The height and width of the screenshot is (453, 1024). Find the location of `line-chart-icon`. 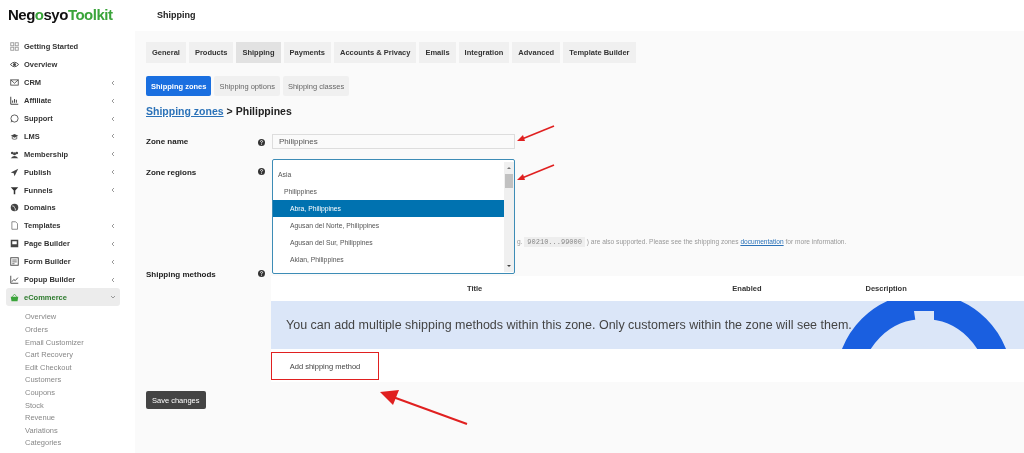

line-chart-icon is located at coordinates (14, 279).